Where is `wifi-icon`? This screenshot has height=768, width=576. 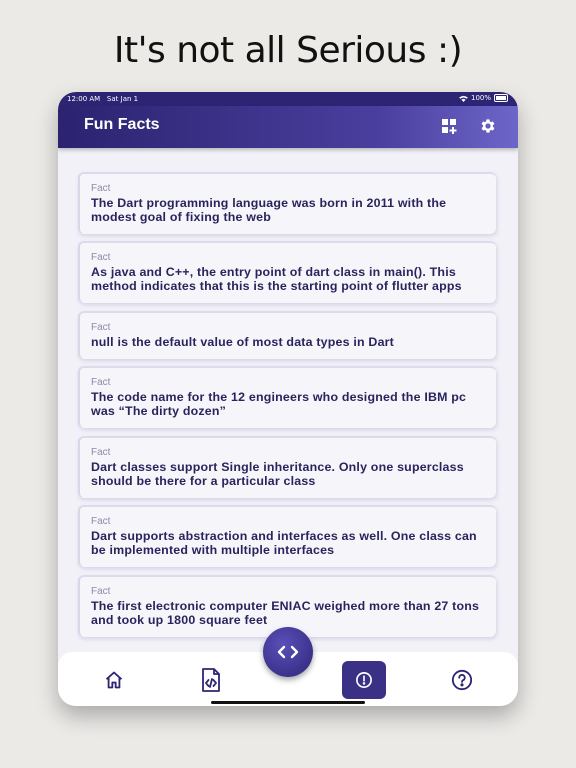 wifi-icon is located at coordinates (463, 98).